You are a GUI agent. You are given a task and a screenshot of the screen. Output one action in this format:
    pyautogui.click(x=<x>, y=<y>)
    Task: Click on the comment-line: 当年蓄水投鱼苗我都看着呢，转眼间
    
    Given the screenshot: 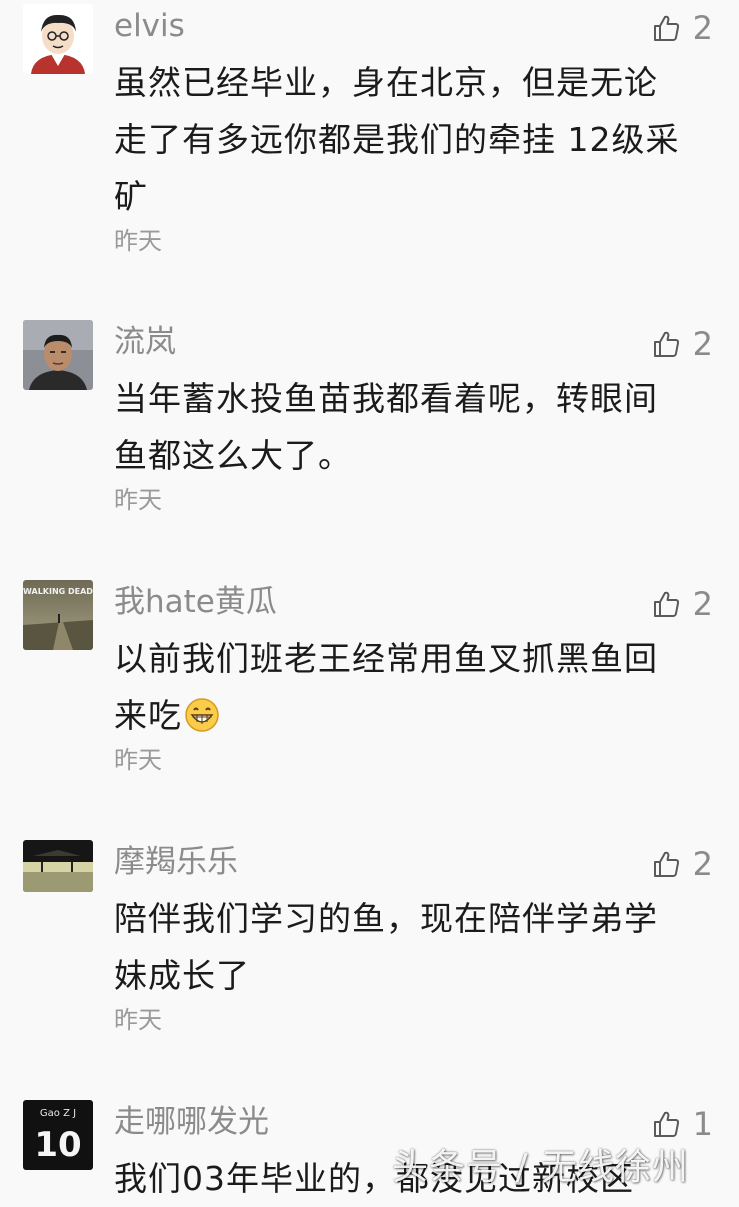 What is the action you would take?
    pyautogui.click(x=386, y=398)
    